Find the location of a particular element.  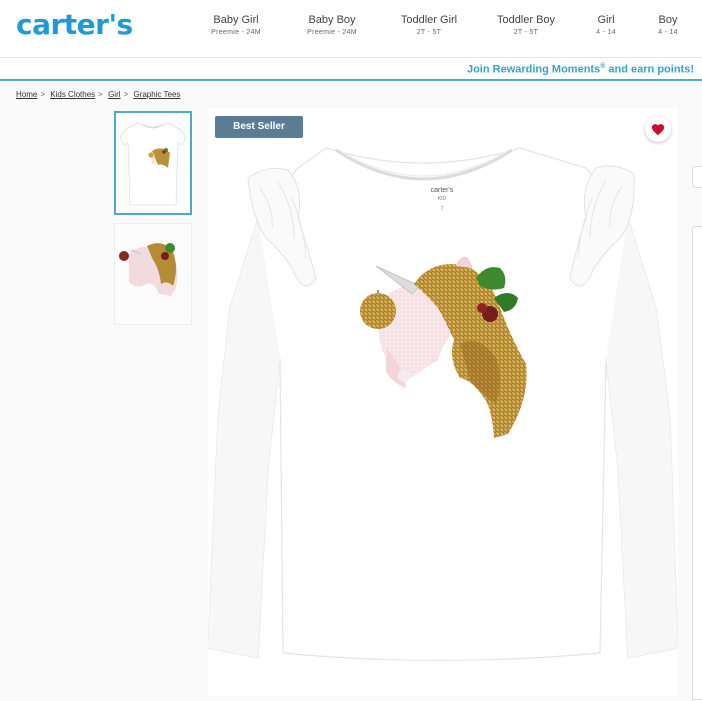

heart-icon is located at coordinates (658, 129).